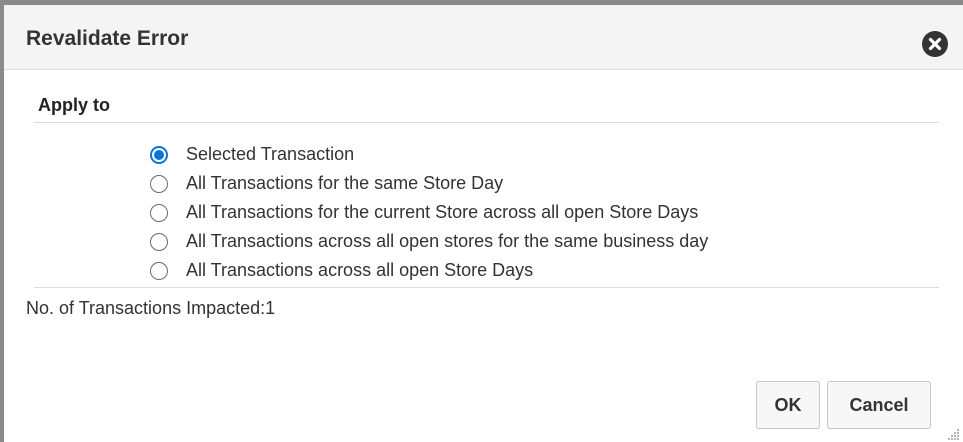  I want to click on radio-option-selected-transaction: Selected Transaction, so click(429, 154).